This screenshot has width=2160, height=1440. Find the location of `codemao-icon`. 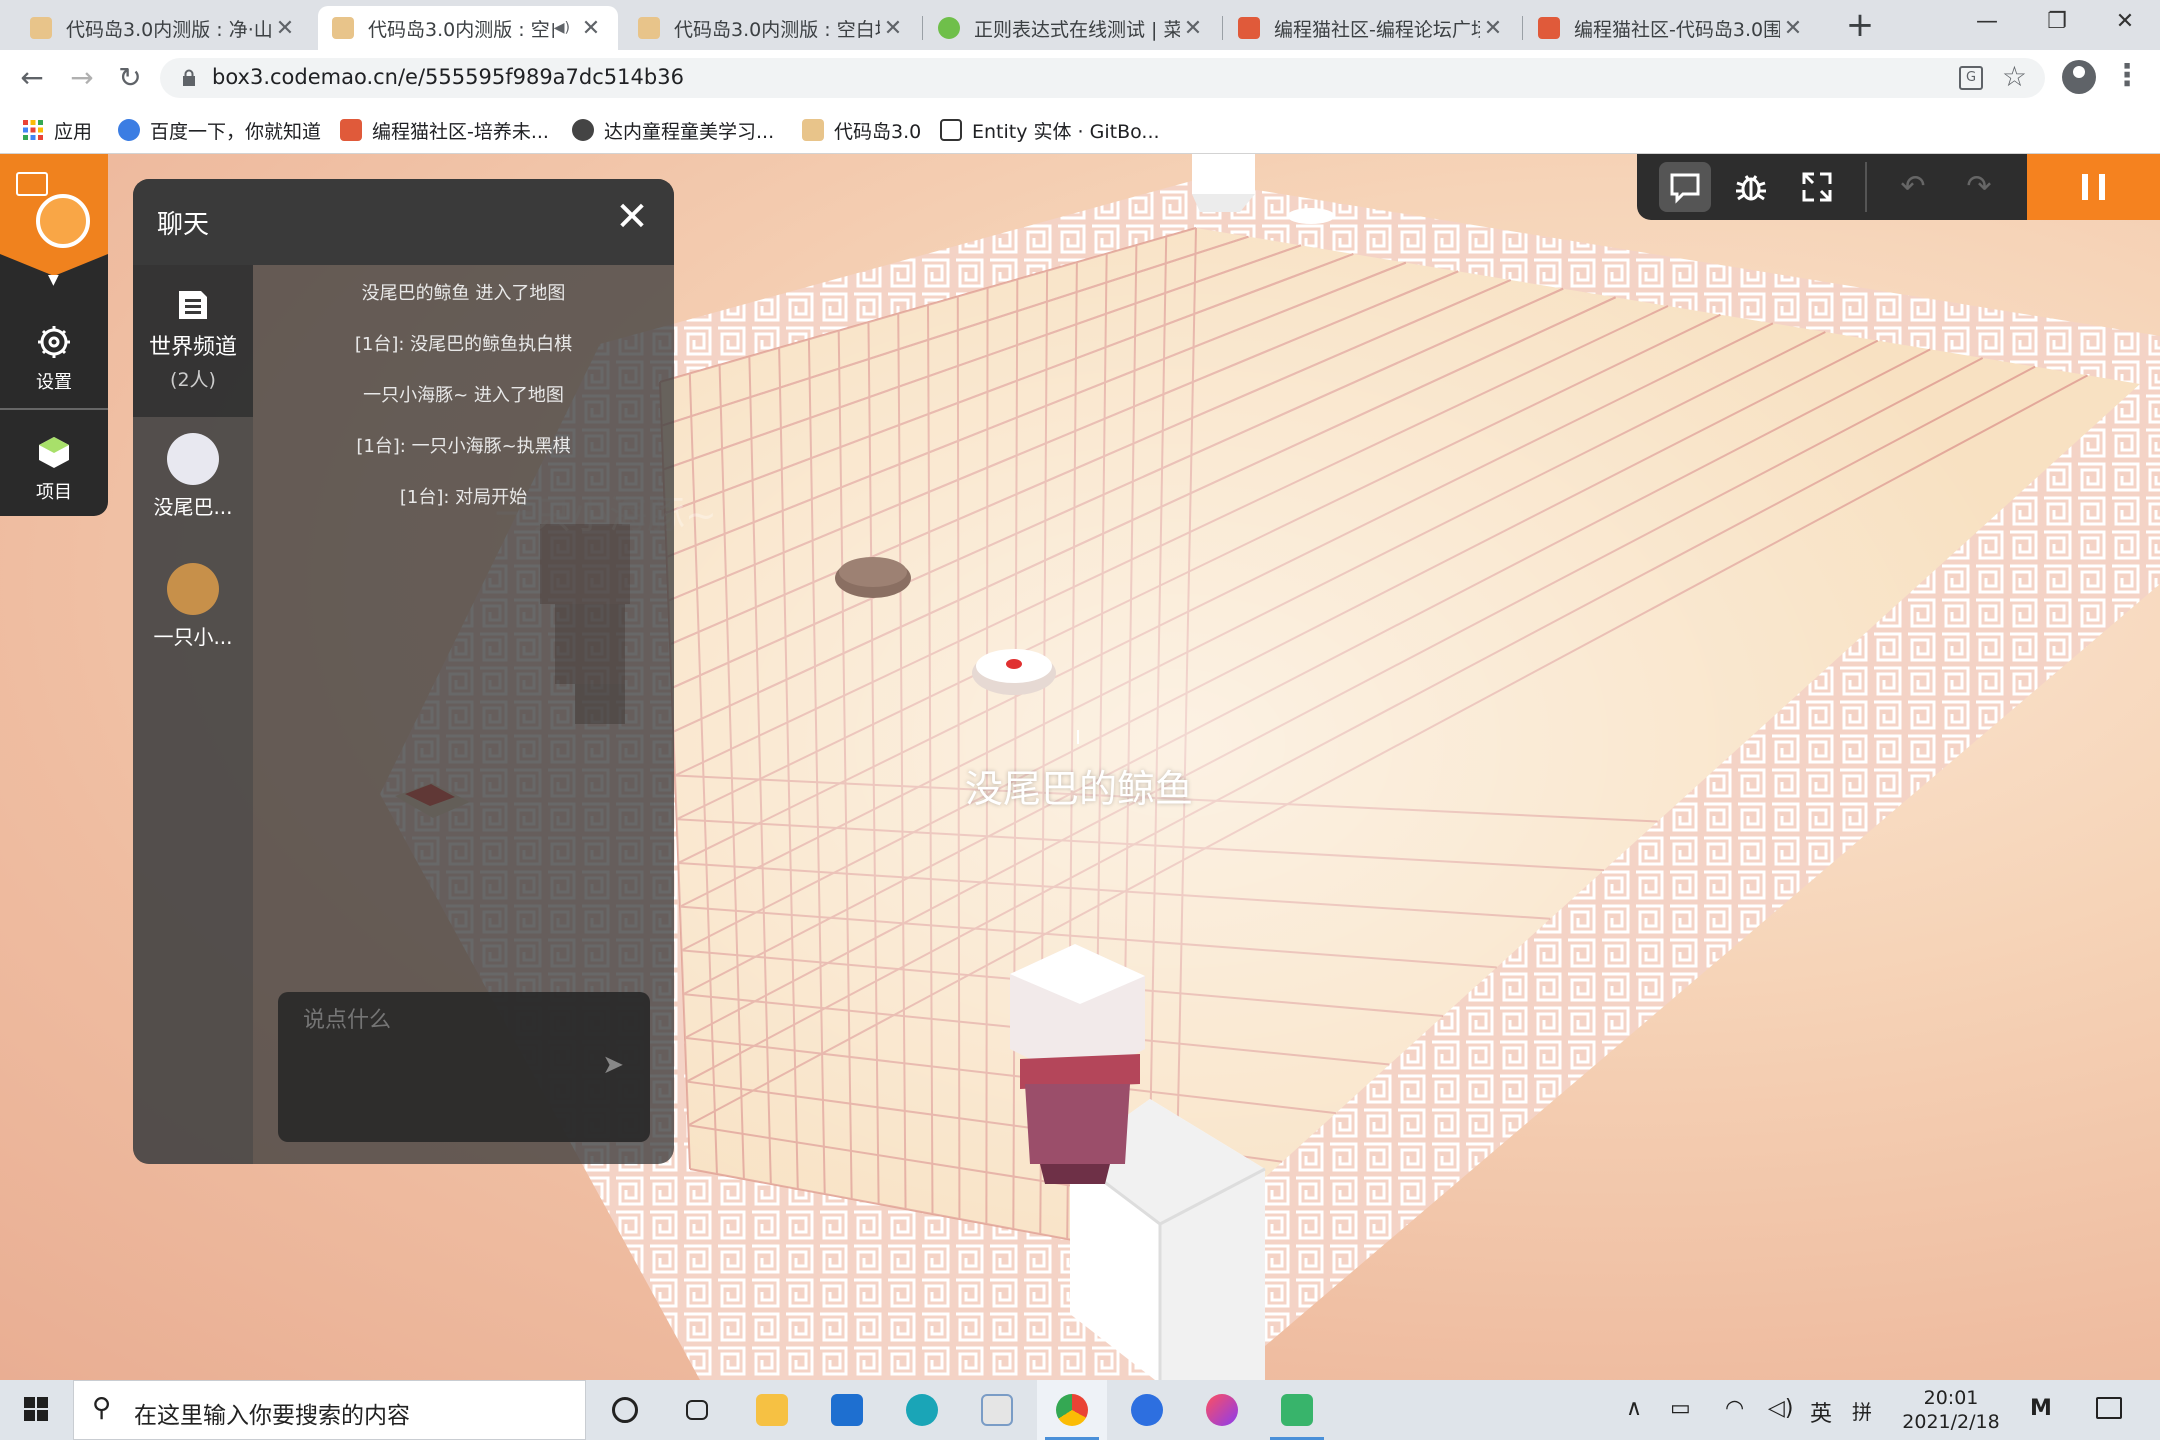

codemao-icon is located at coordinates (351, 130).